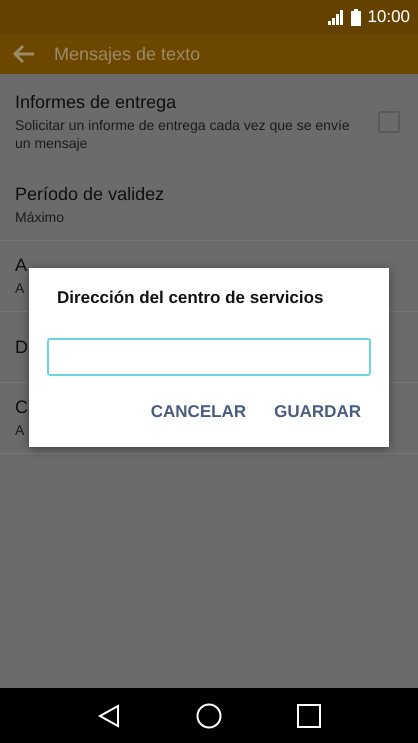  I want to click on setting-summary: Máximo, so click(39, 217).